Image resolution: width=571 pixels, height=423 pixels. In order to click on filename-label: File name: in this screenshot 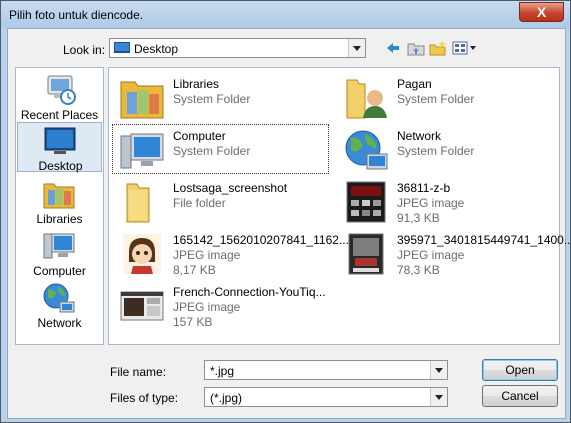, I will do `click(138, 372)`.